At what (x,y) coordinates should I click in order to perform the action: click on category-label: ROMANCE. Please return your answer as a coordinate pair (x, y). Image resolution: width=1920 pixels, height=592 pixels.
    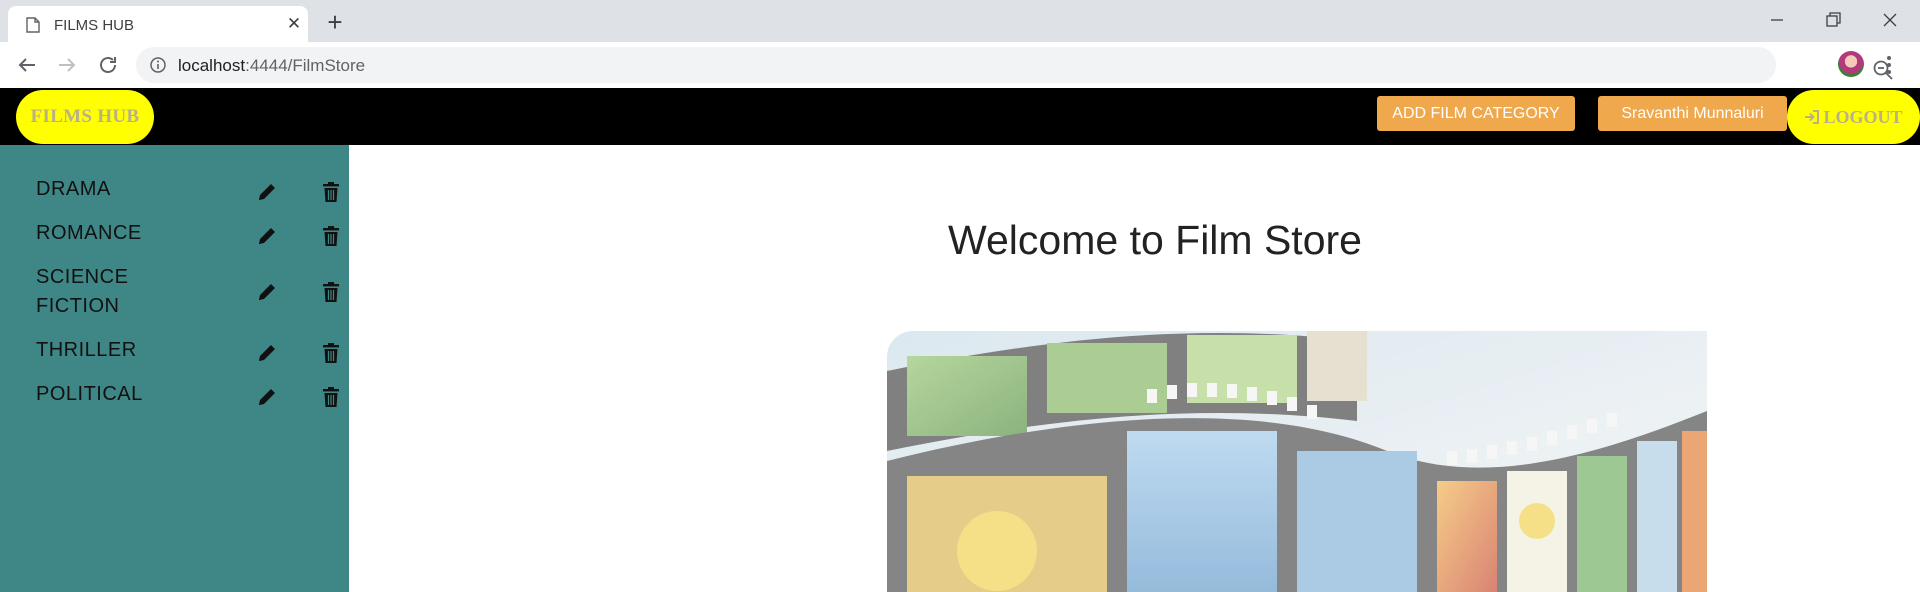
    Looking at the image, I should click on (126, 233).